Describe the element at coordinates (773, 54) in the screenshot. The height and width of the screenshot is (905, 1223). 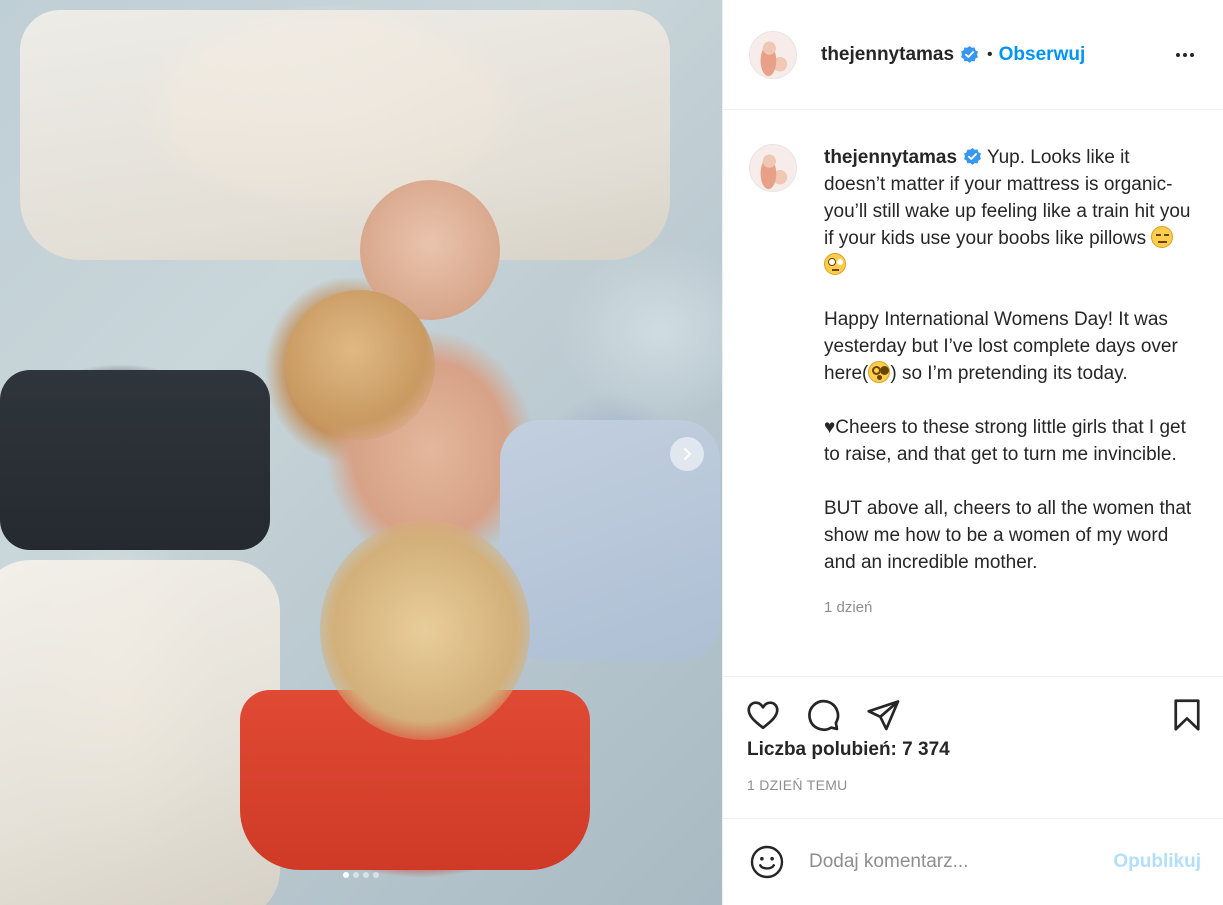
I see `avatar` at that location.